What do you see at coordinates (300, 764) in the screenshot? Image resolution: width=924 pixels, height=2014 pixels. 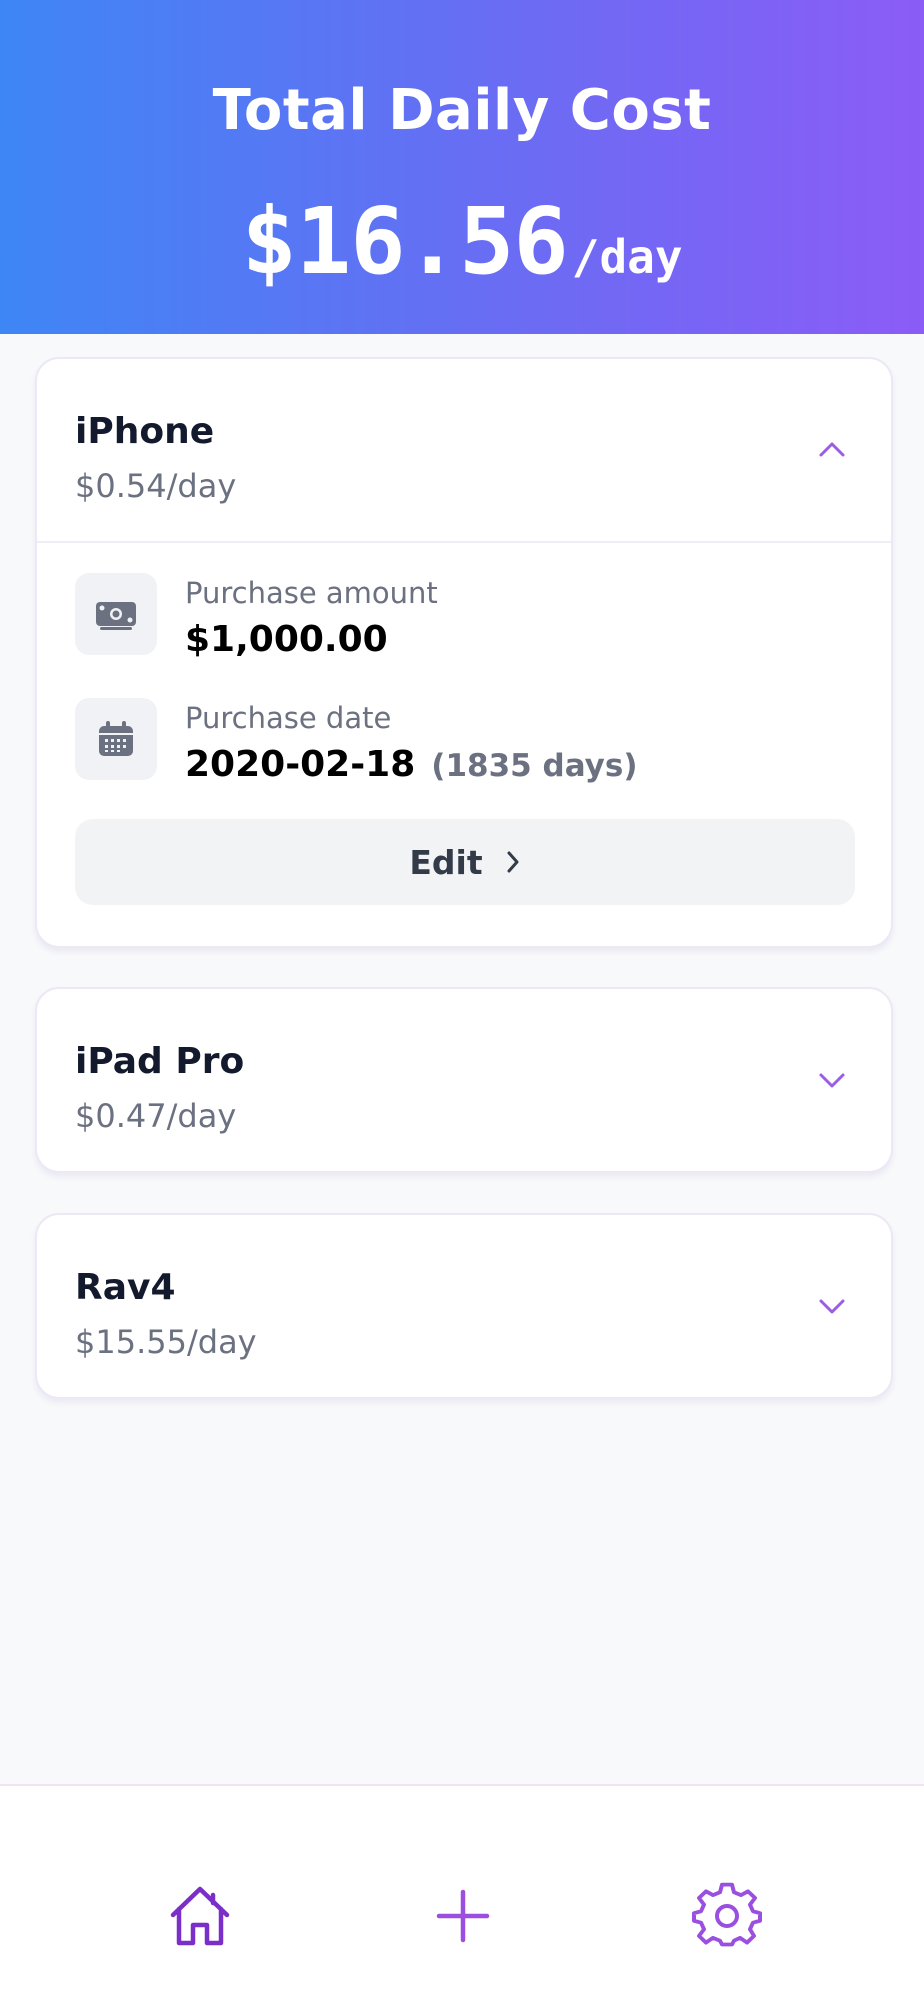 I see `purchase-date: 2020-02-18` at bounding box center [300, 764].